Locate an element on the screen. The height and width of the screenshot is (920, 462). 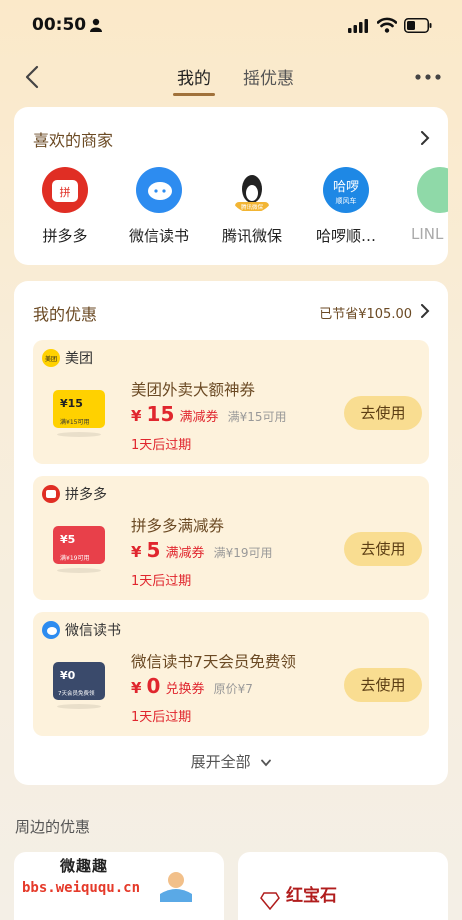
coupon-amount-row: ¥ 15 满减券 满¥15可用 is located at coordinates (208, 414).